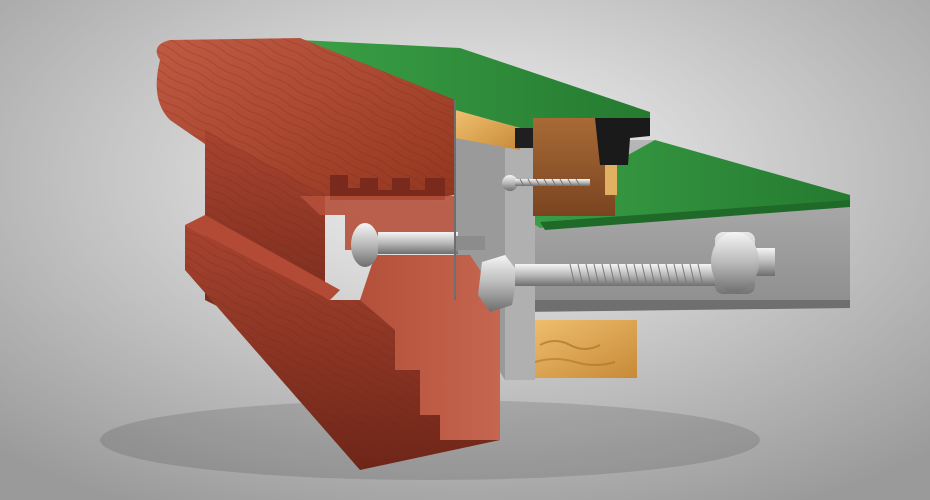 This screenshot has width=930, height=500. What do you see at coordinates (581, 349) in the screenshot?
I see `pine-support-block` at bounding box center [581, 349].